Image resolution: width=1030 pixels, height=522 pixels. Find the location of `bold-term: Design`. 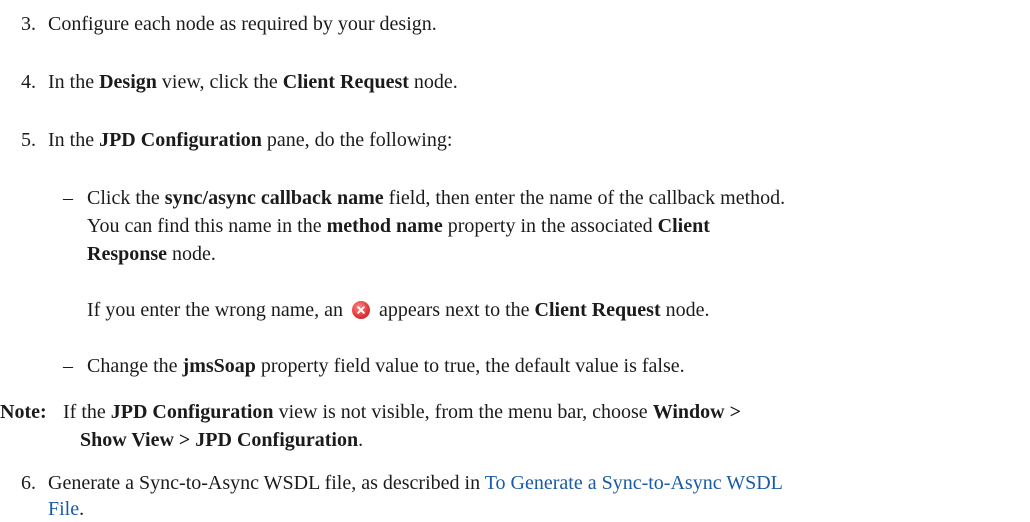

bold-term: Design is located at coordinates (128, 82).